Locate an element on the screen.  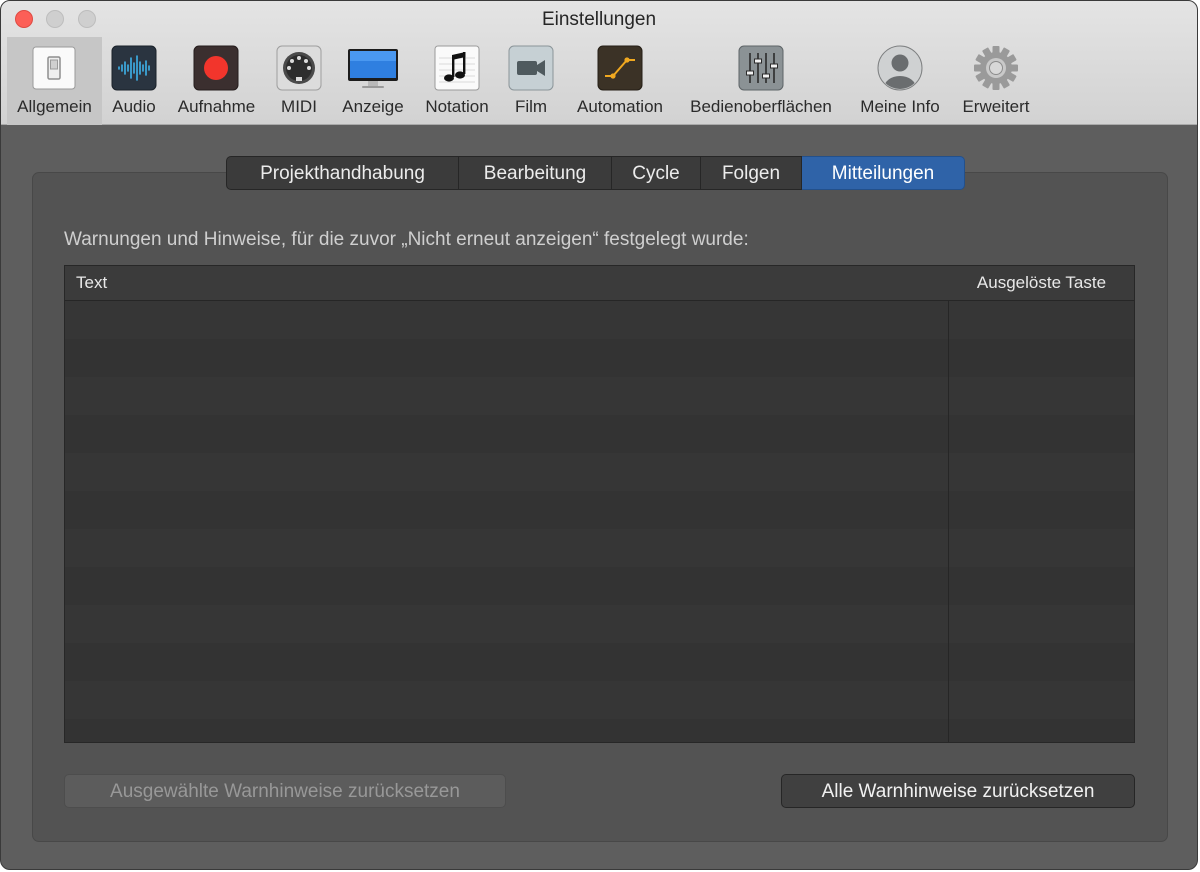
toolbar-item-label: Film is located at coordinates (531, 106).